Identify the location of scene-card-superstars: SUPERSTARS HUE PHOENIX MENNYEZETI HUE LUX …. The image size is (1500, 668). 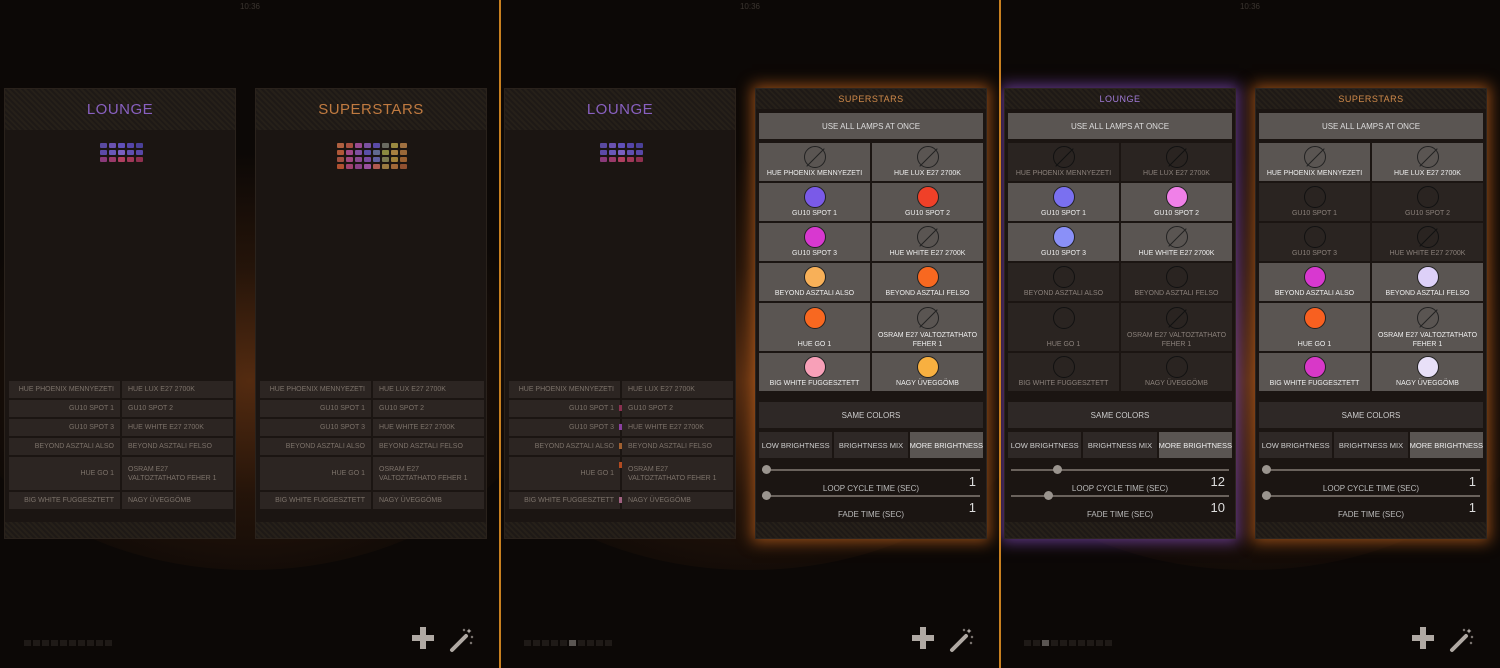
(371, 313).